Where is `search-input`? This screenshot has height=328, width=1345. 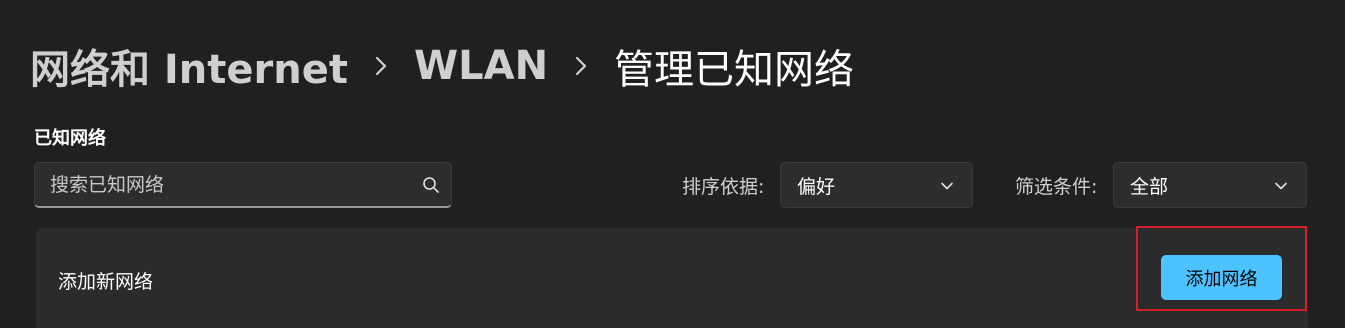
search-input is located at coordinates (223, 184).